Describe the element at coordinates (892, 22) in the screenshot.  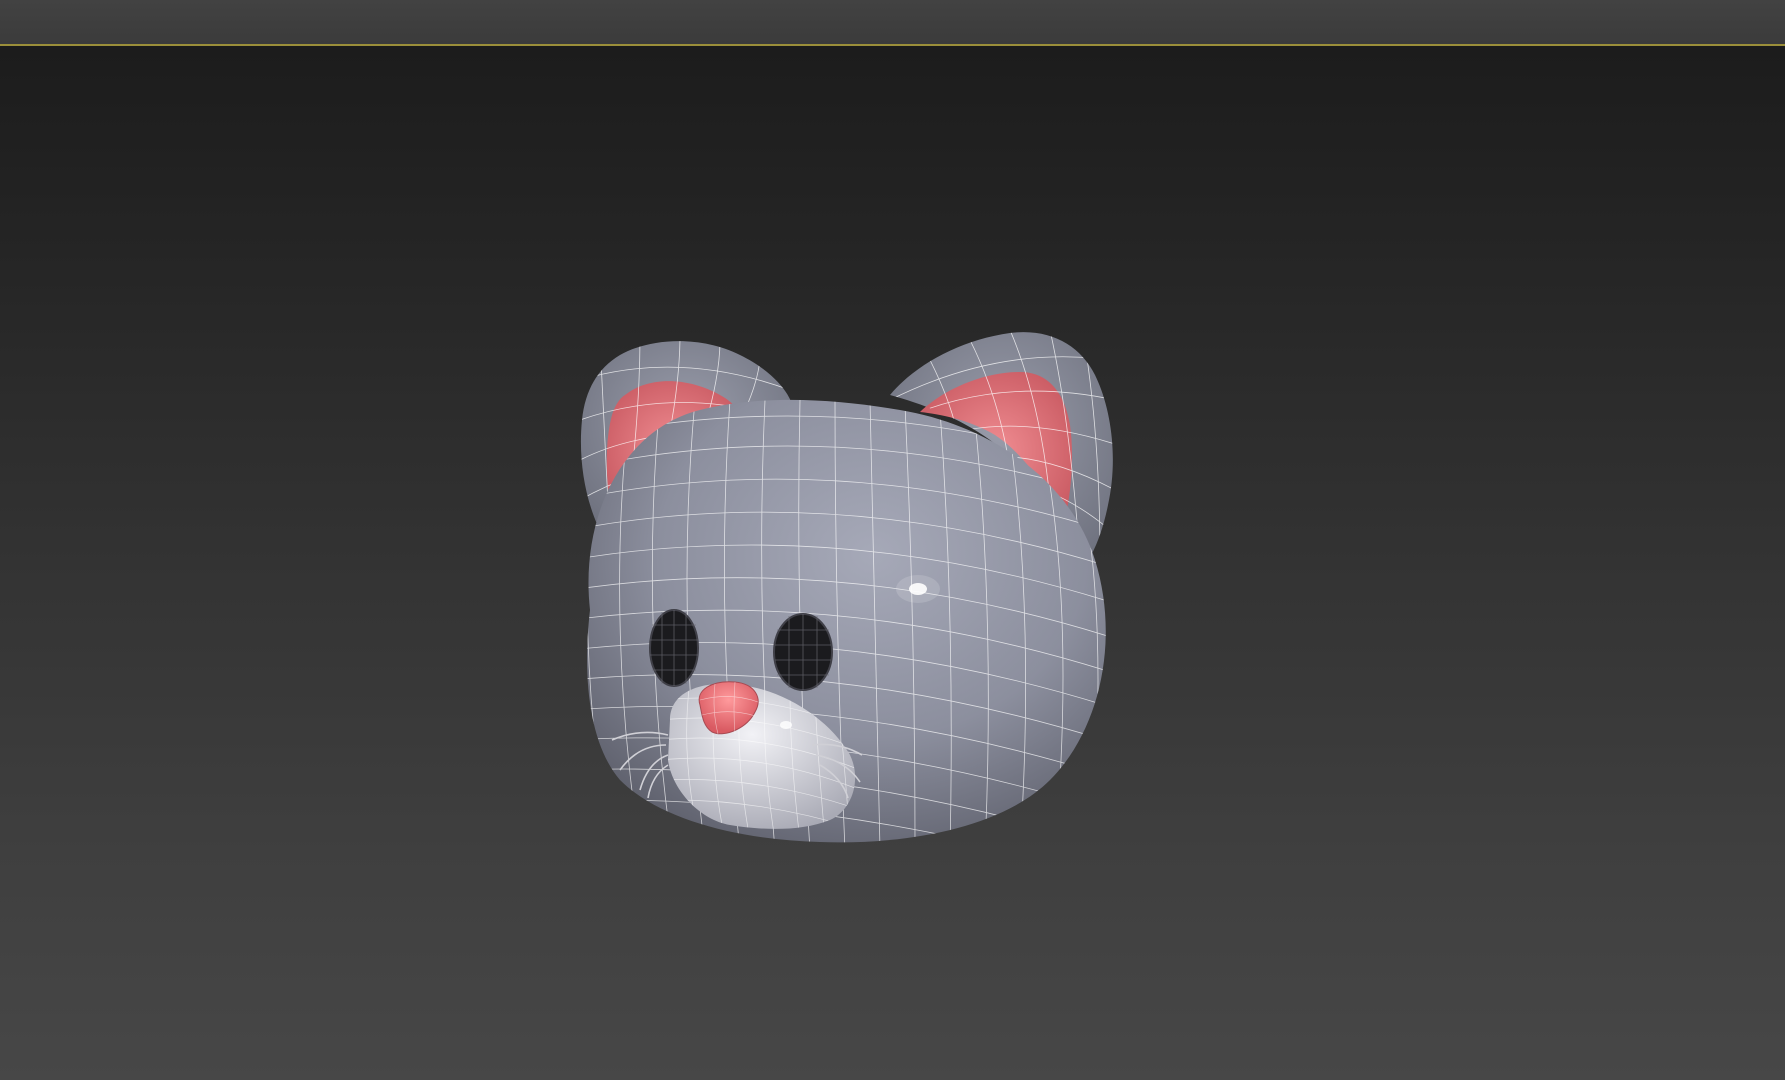
I see `viewport-header-bar` at that location.